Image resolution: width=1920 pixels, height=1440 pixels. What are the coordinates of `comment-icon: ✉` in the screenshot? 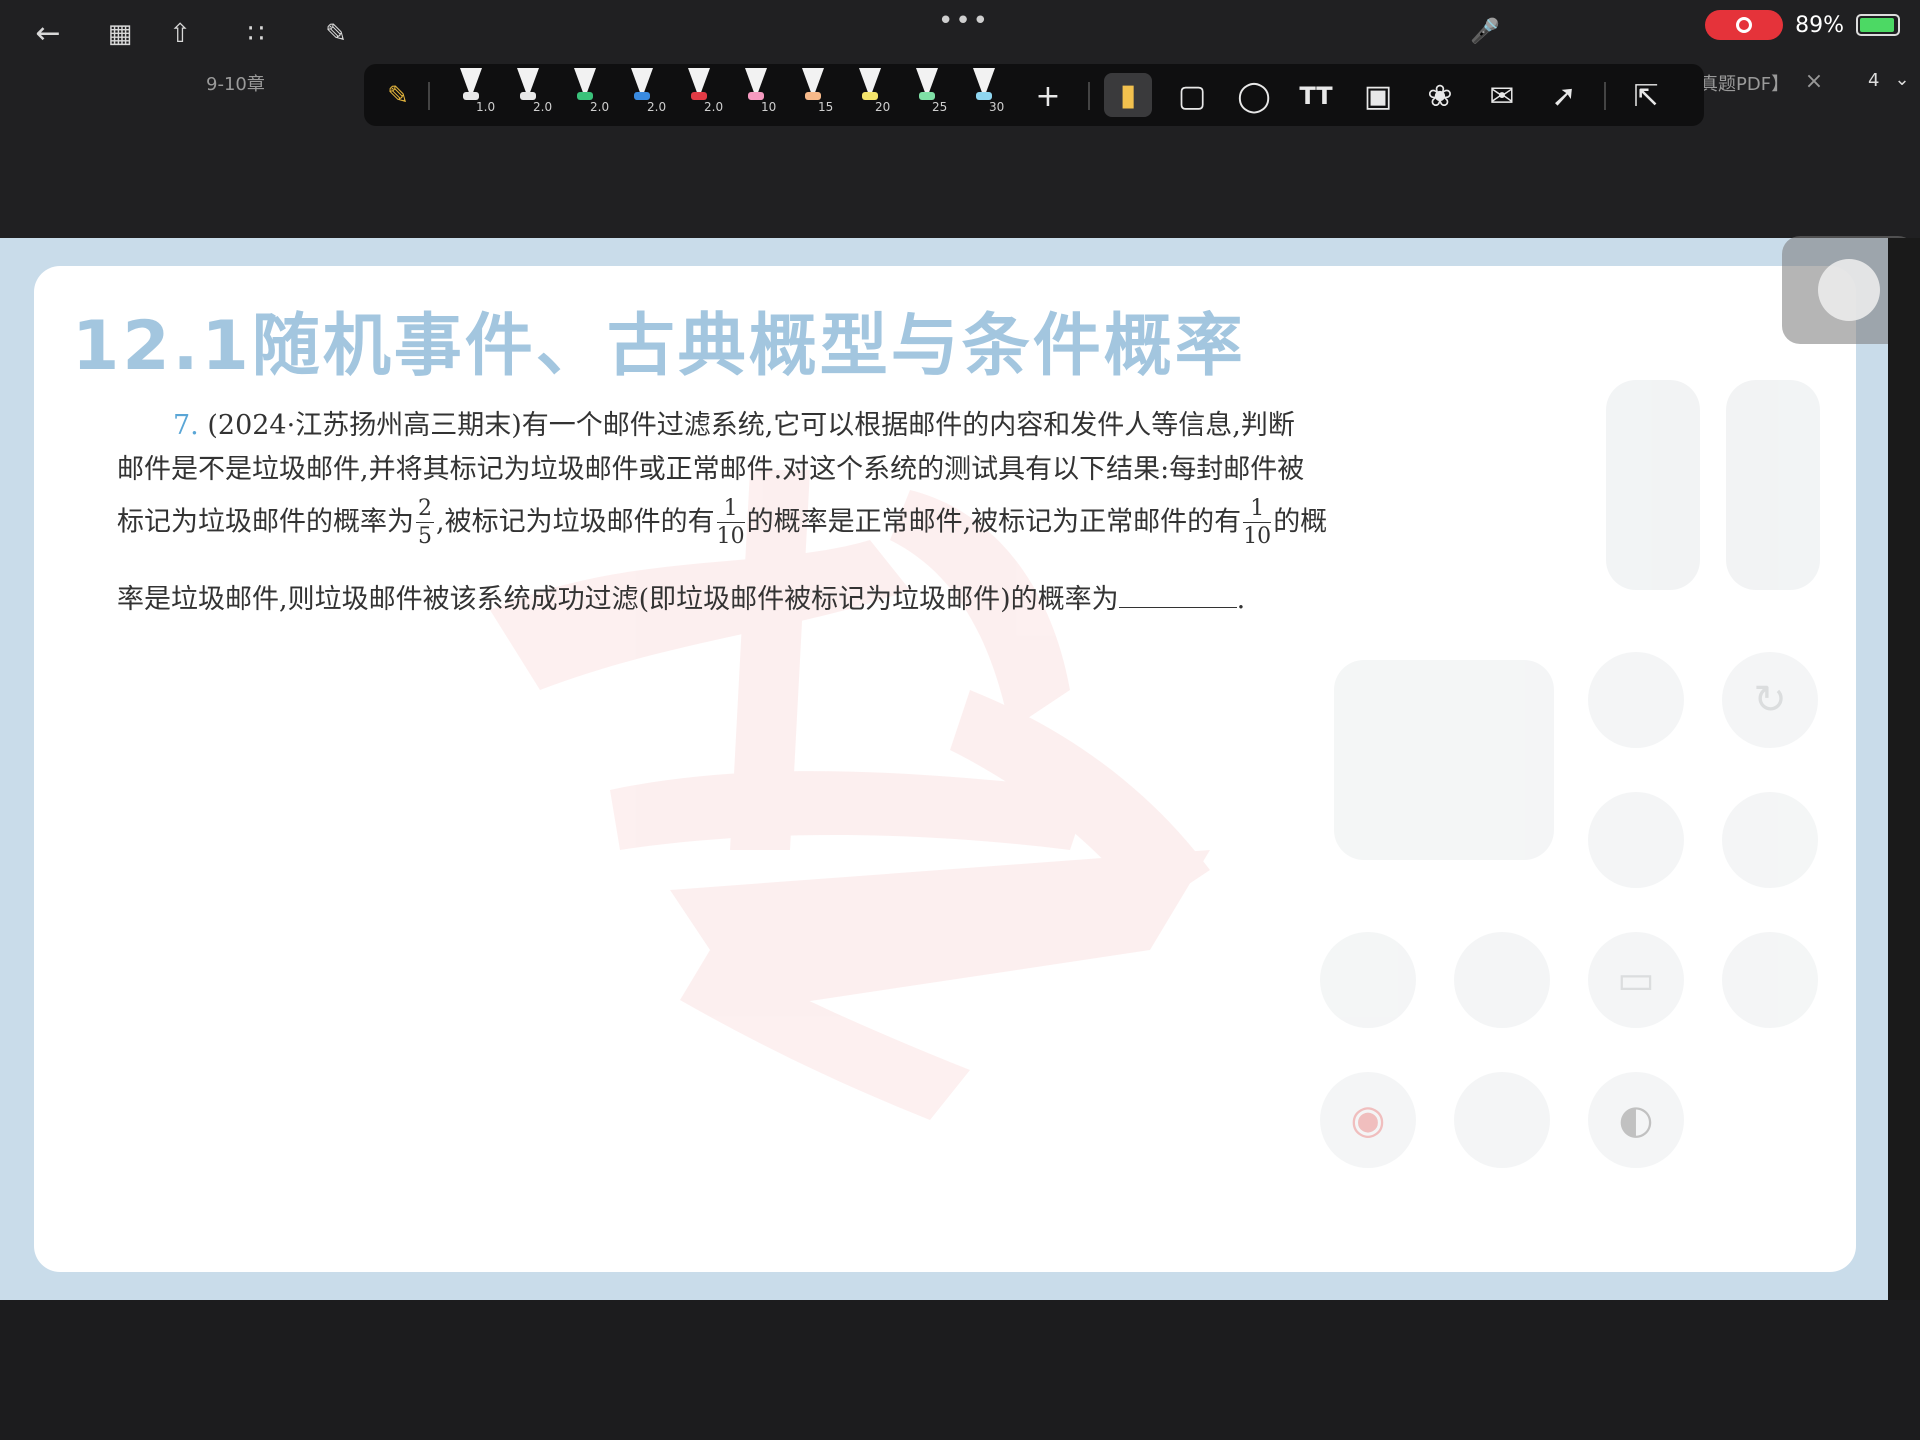 It's located at (1502, 96).